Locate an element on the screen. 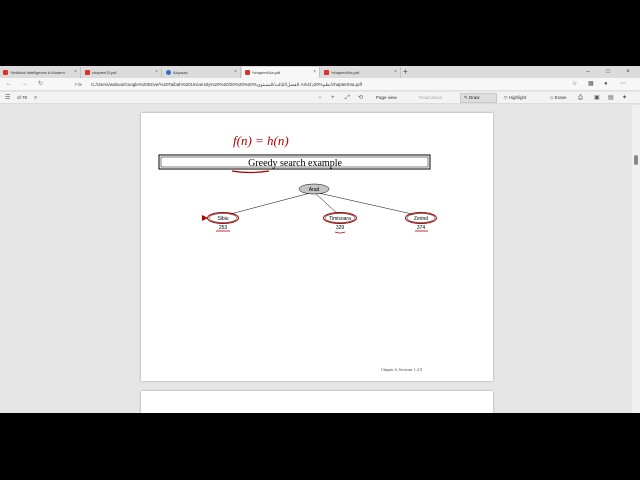 The image size is (640, 480). erase-label: Erase is located at coordinates (560, 97).